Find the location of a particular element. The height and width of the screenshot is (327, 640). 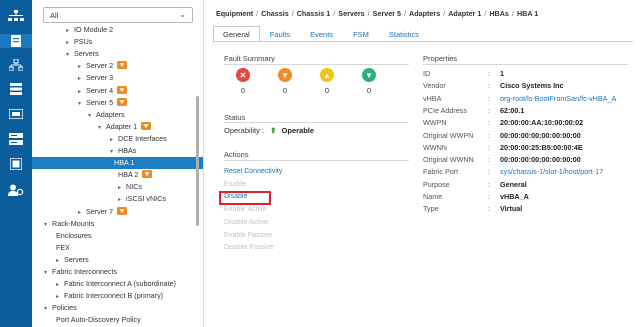

tree-node: ▾ Policies is located at coordinates (60, 308).